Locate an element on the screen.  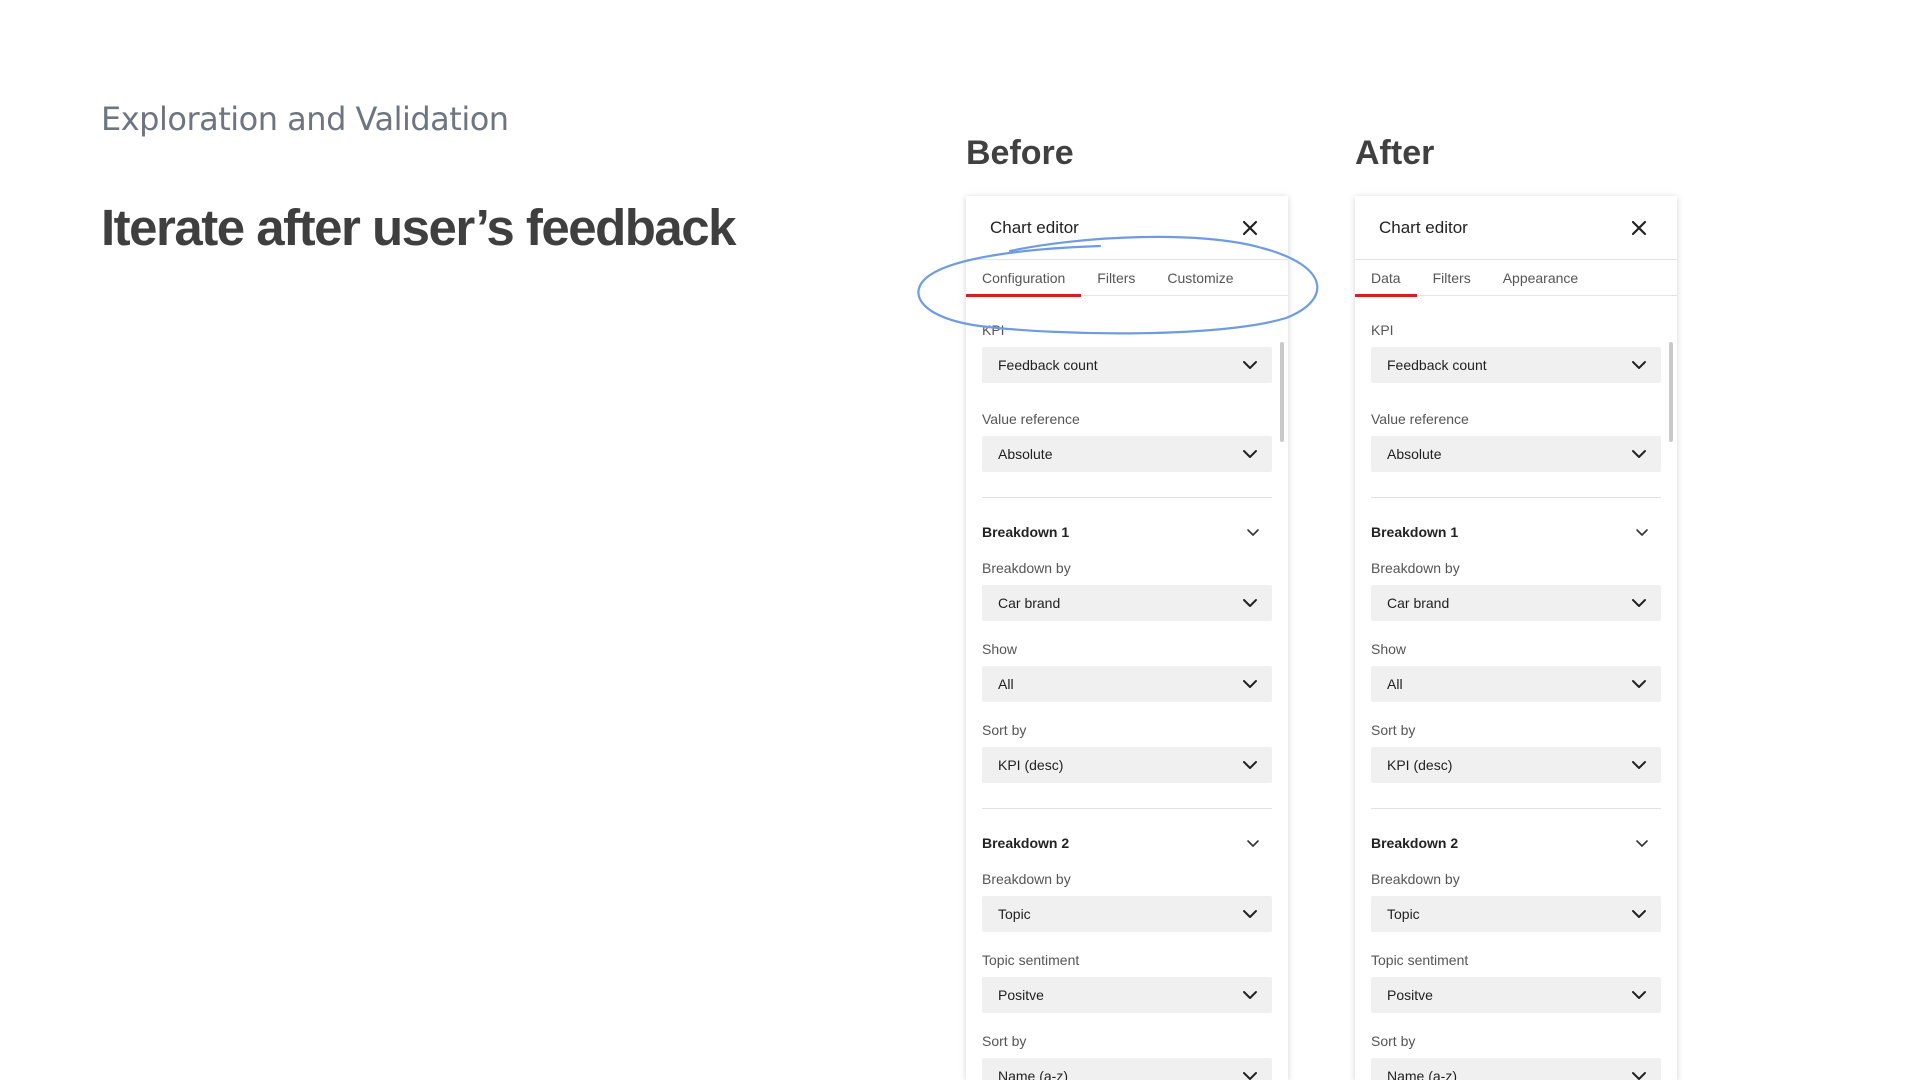
tab-customize: Customize is located at coordinates (1200, 278).